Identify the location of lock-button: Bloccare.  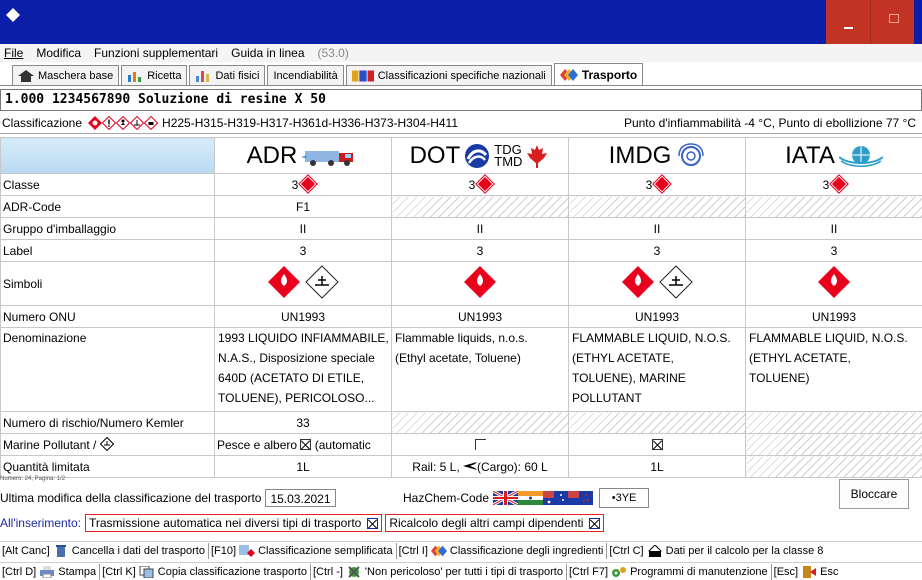
(874, 494).